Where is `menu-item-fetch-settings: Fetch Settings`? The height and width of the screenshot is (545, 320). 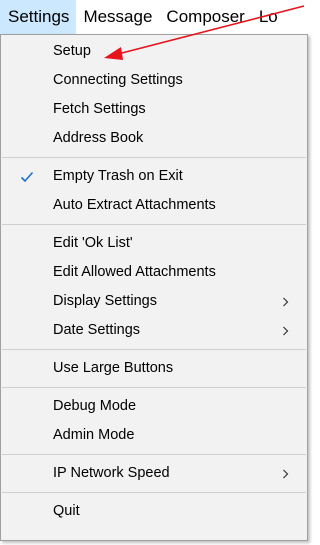 menu-item-fetch-settings: Fetch Settings is located at coordinates (154, 109).